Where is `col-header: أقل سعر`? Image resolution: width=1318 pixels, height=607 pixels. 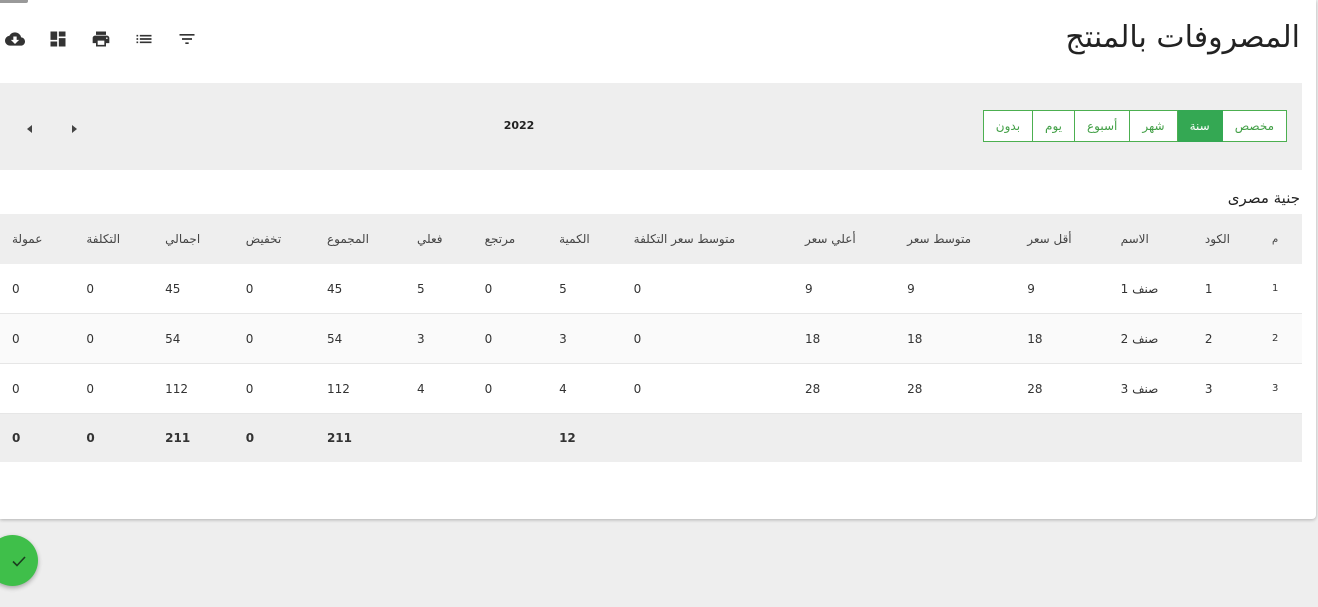 col-header: أقل سعر is located at coordinates (1062, 239).